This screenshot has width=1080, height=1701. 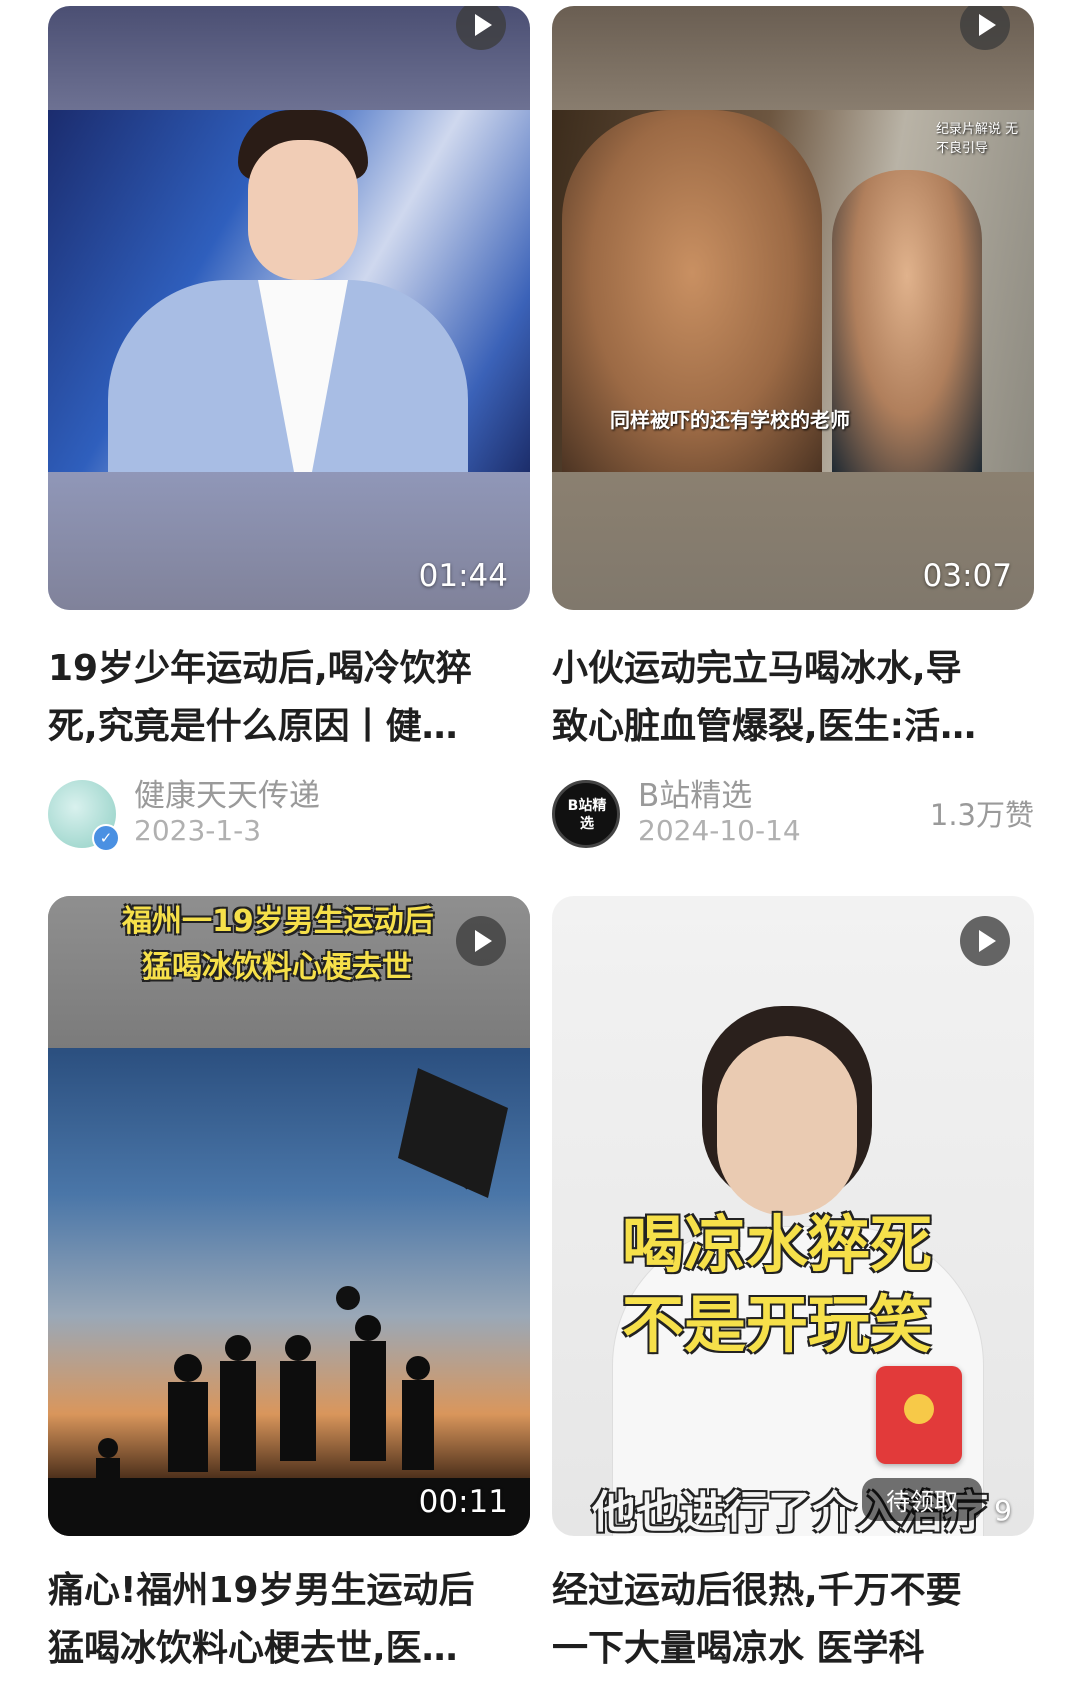 I want to click on avatar-text: B站精选, so click(x=587, y=815).